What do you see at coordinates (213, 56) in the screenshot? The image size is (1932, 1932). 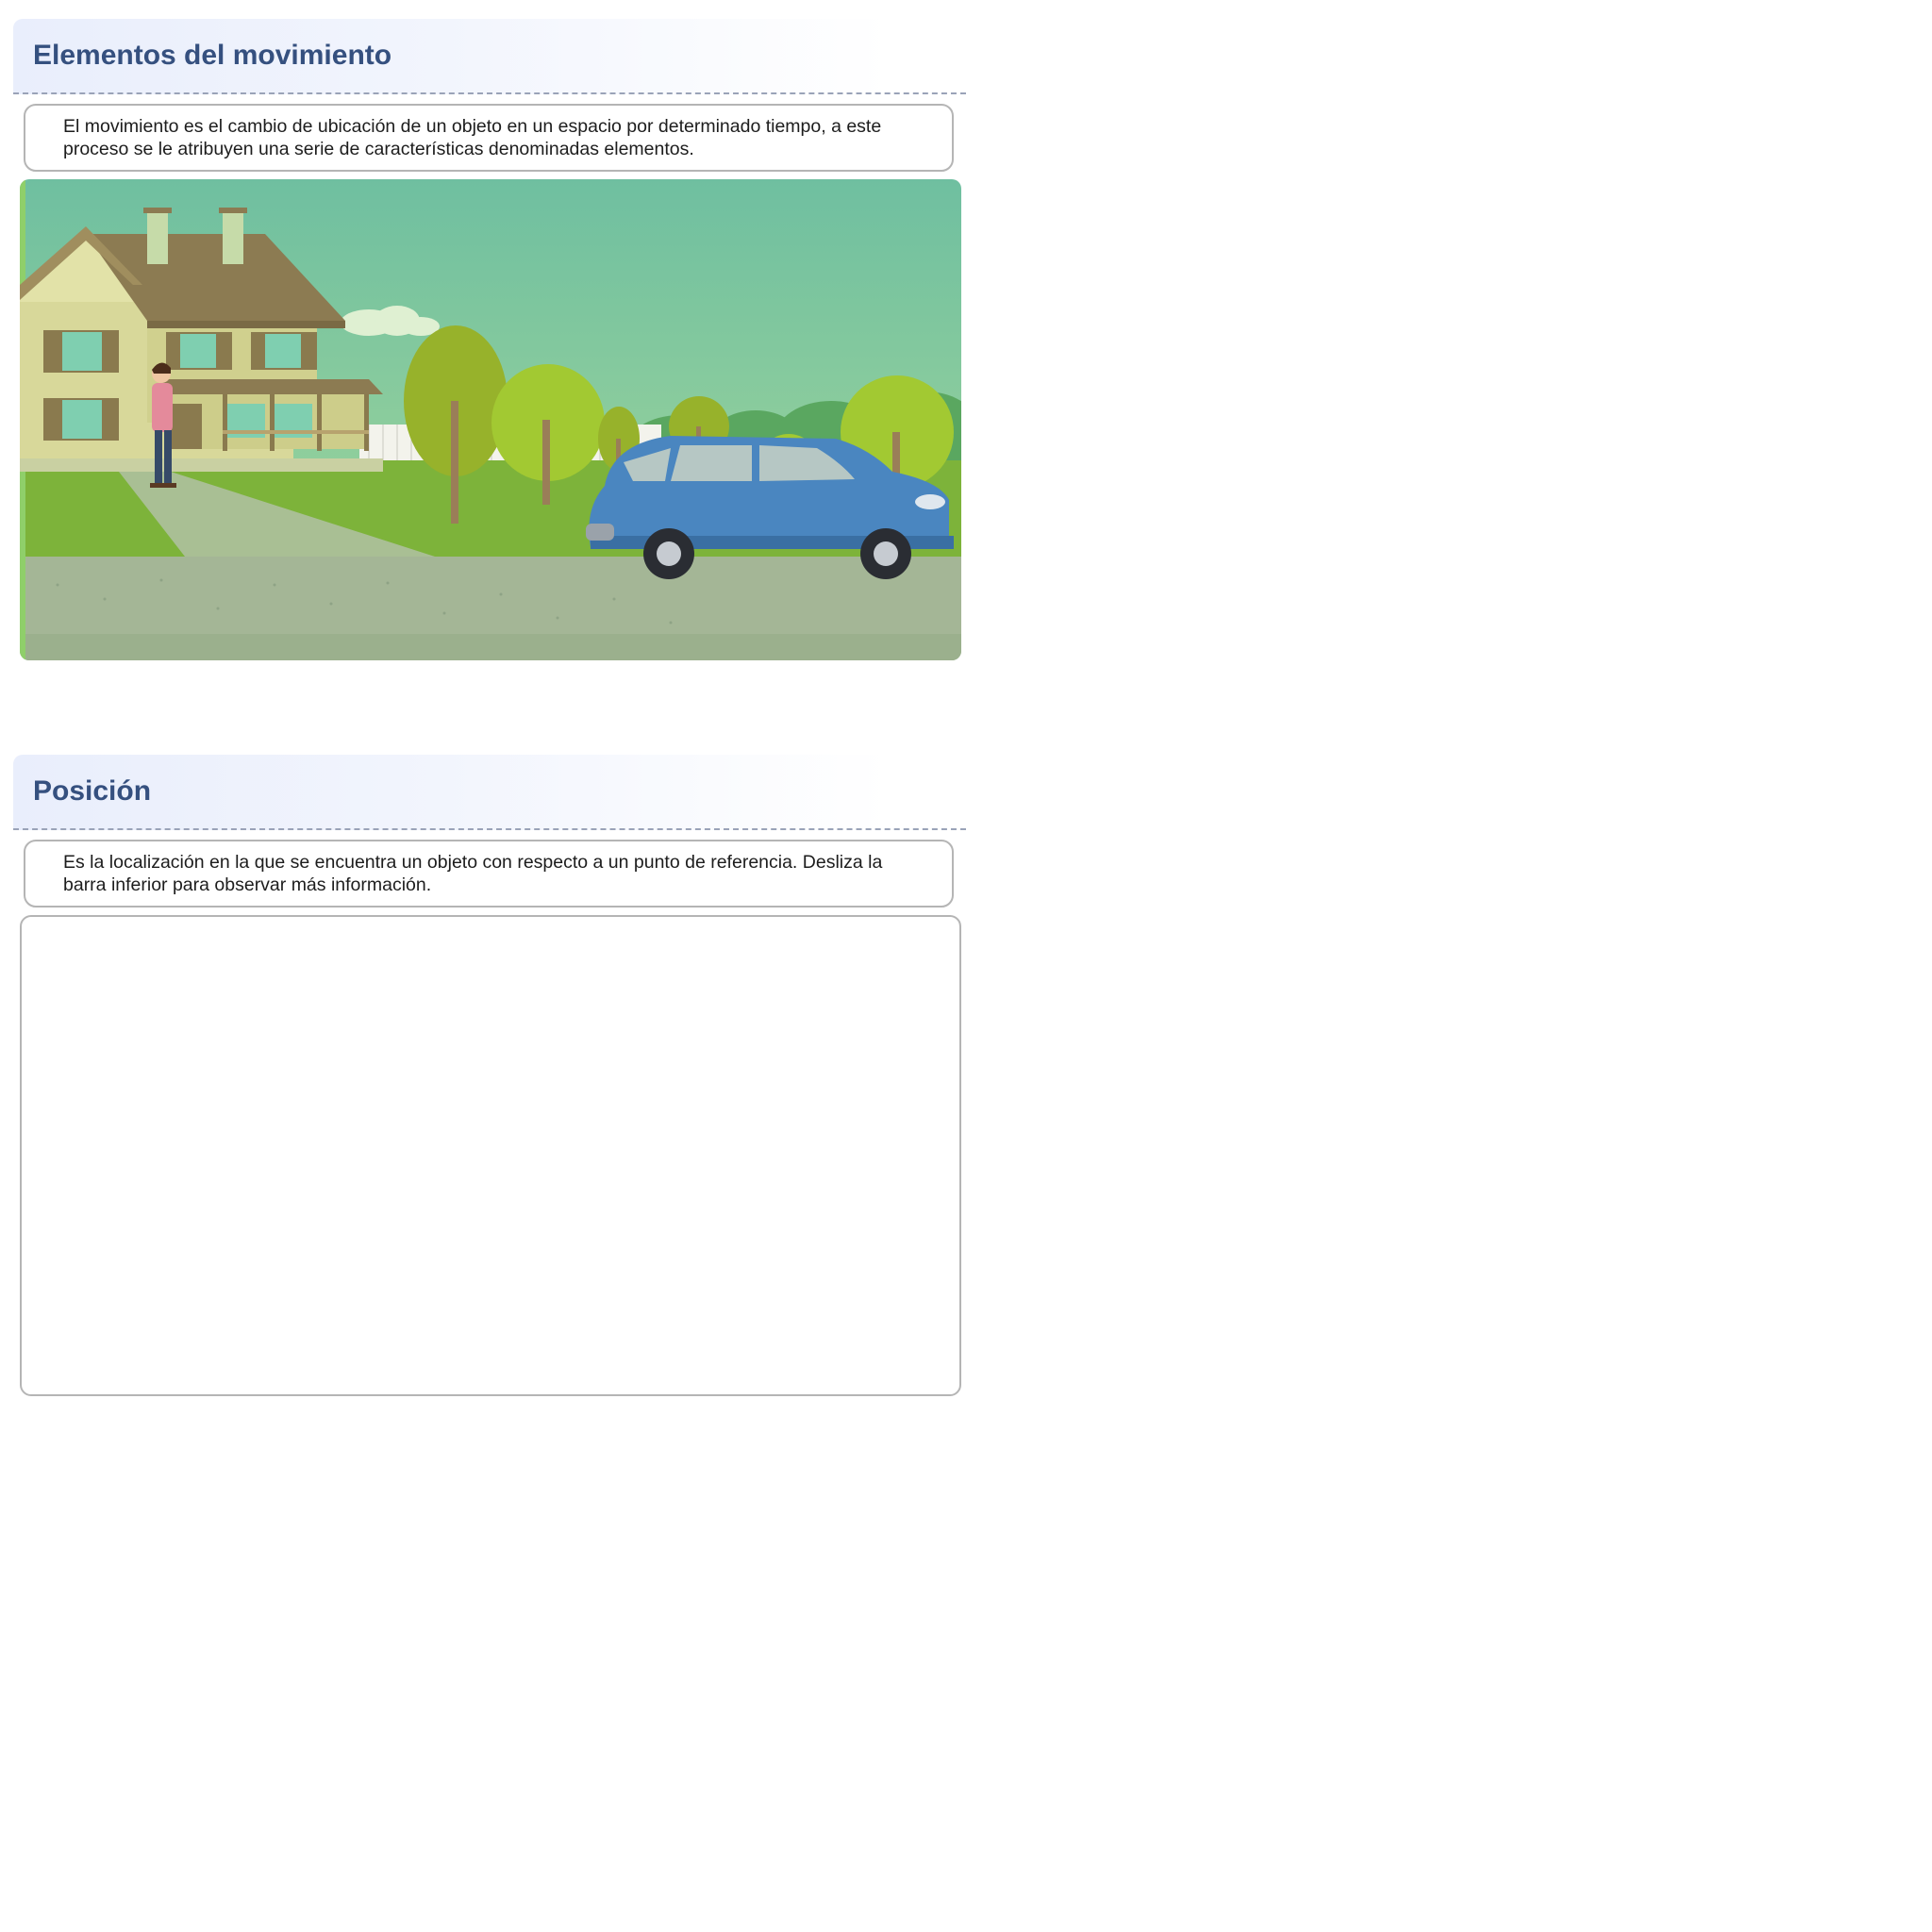 I see `section-title: Elementos del movimiento` at bounding box center [213, 56].